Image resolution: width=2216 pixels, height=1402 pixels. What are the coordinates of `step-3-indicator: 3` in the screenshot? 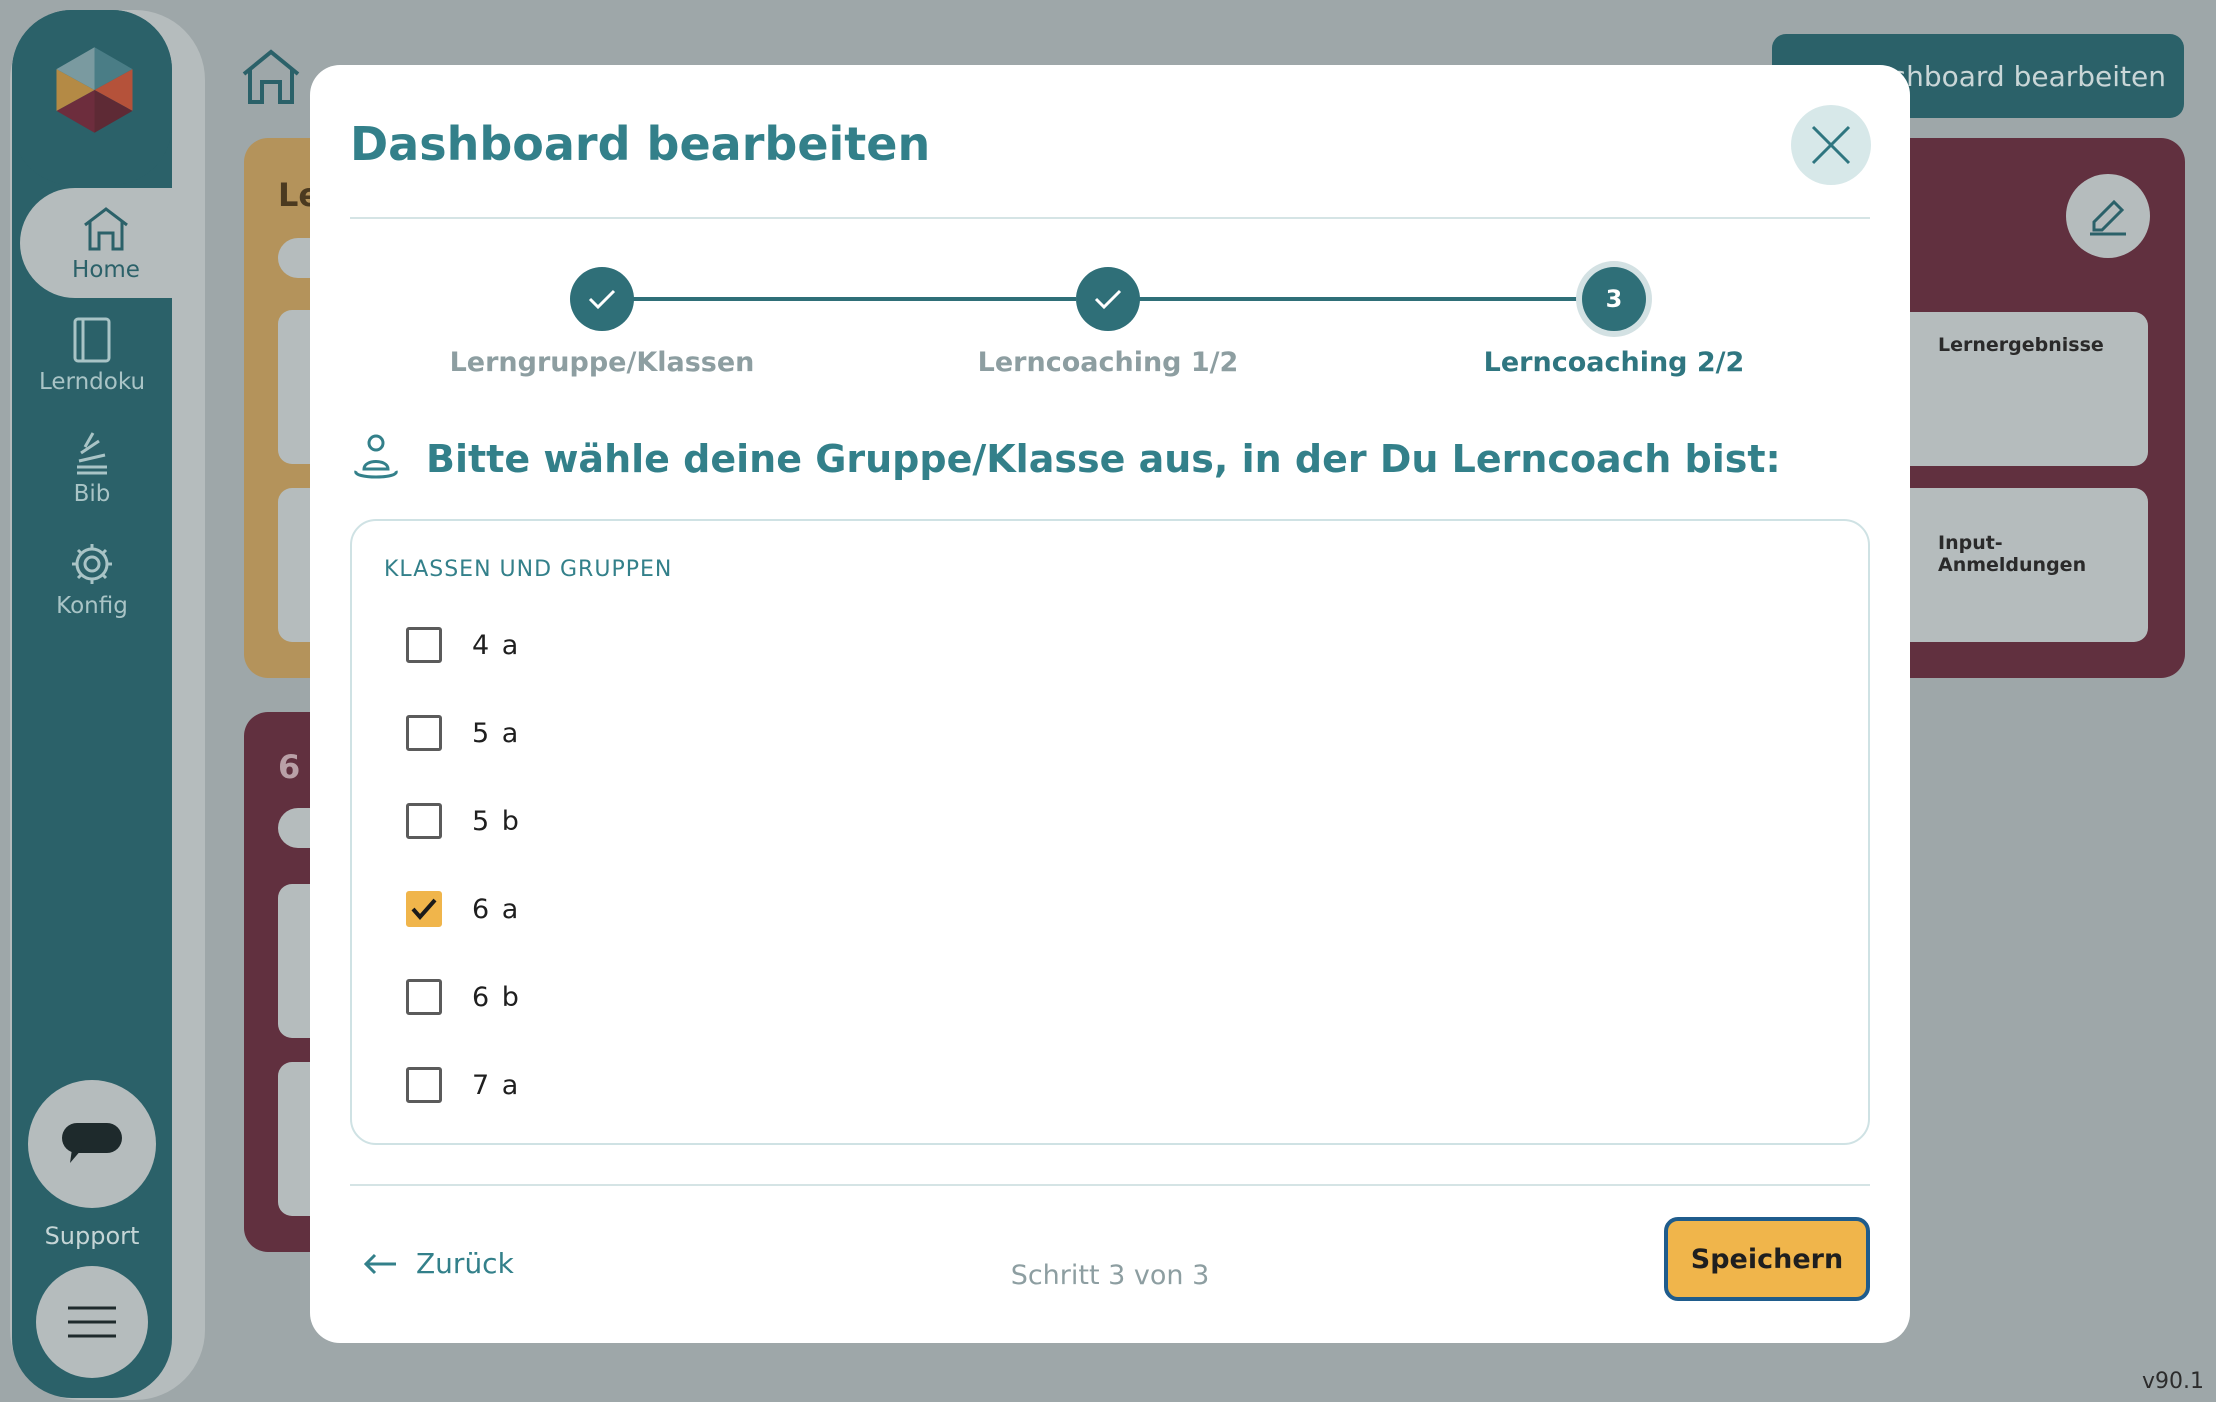 It's located at (1614, 299).